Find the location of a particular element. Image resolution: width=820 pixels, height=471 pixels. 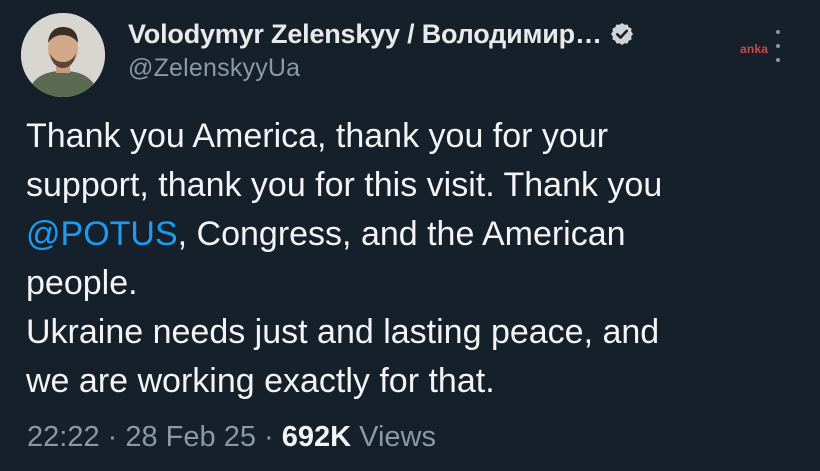

avatar is located at coordinates (63, 55).